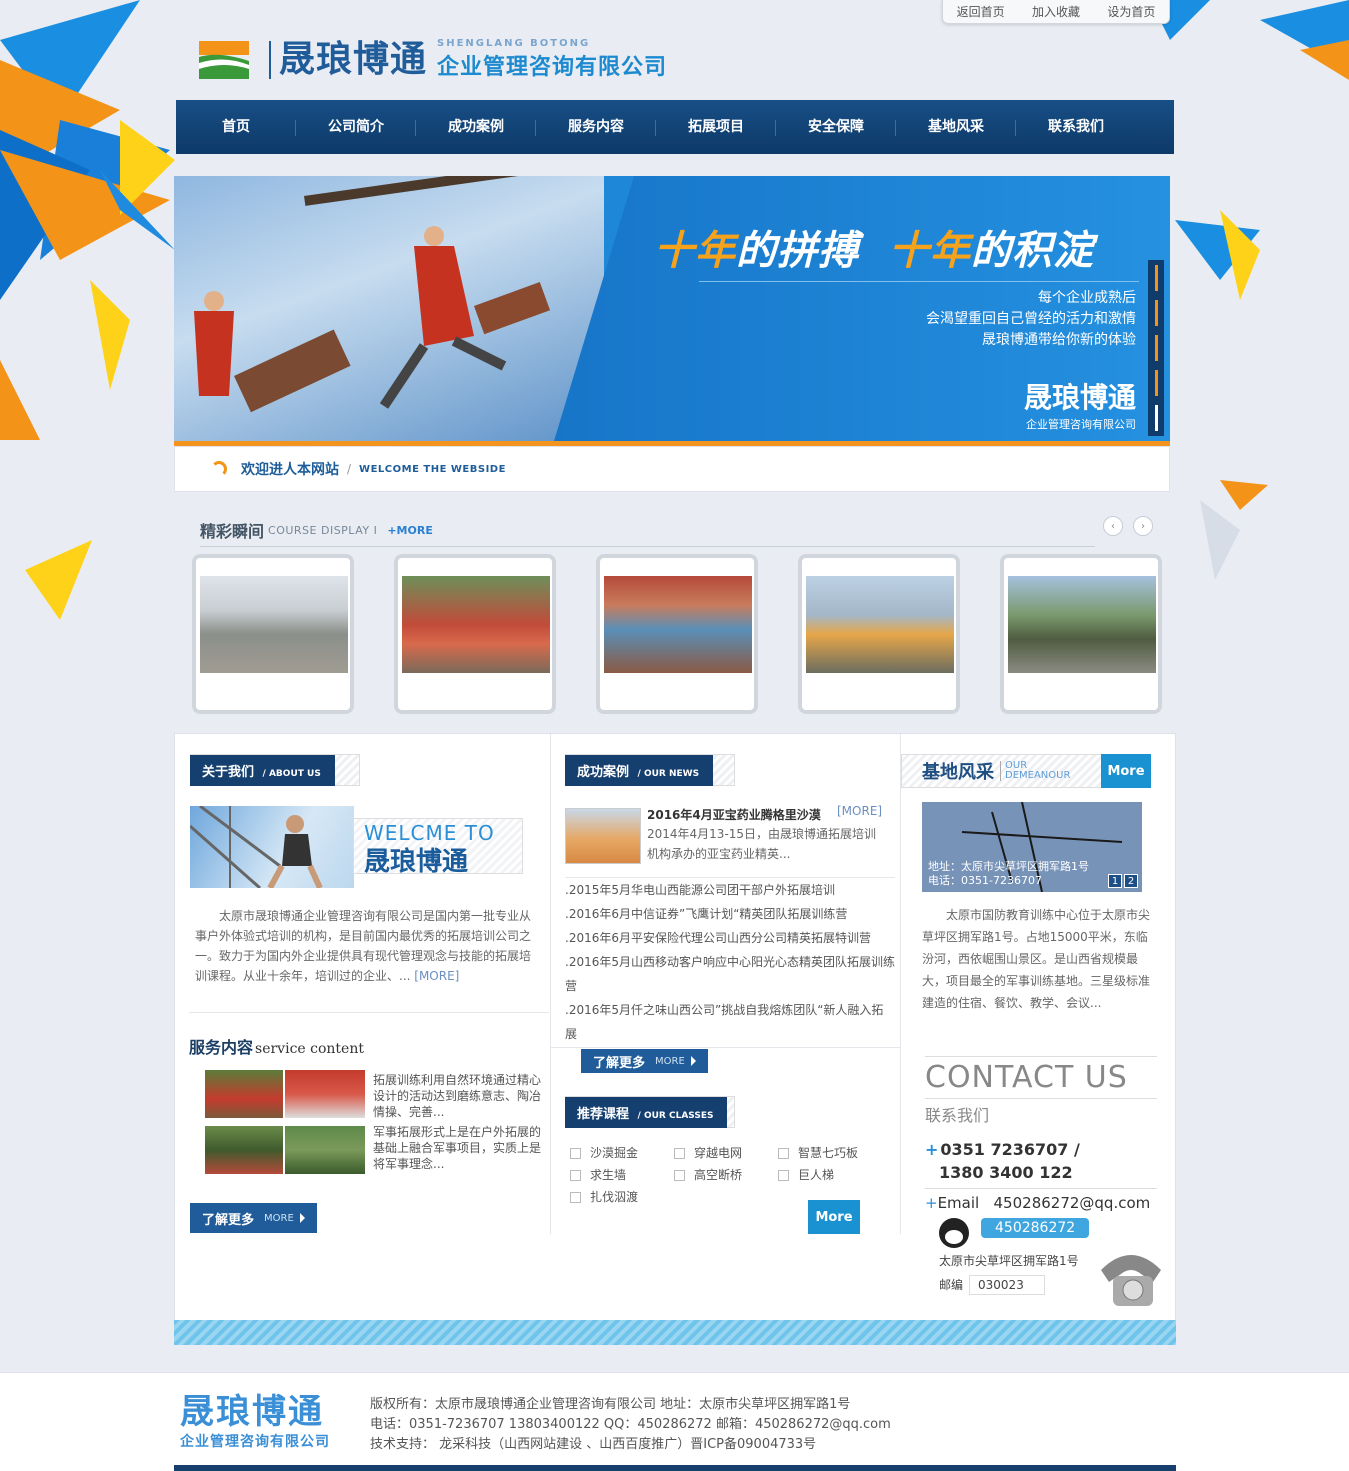 Image resolution: width=1349 pixels, height=1471 pixels. I want to click on banner-divider, so click(919, 281).